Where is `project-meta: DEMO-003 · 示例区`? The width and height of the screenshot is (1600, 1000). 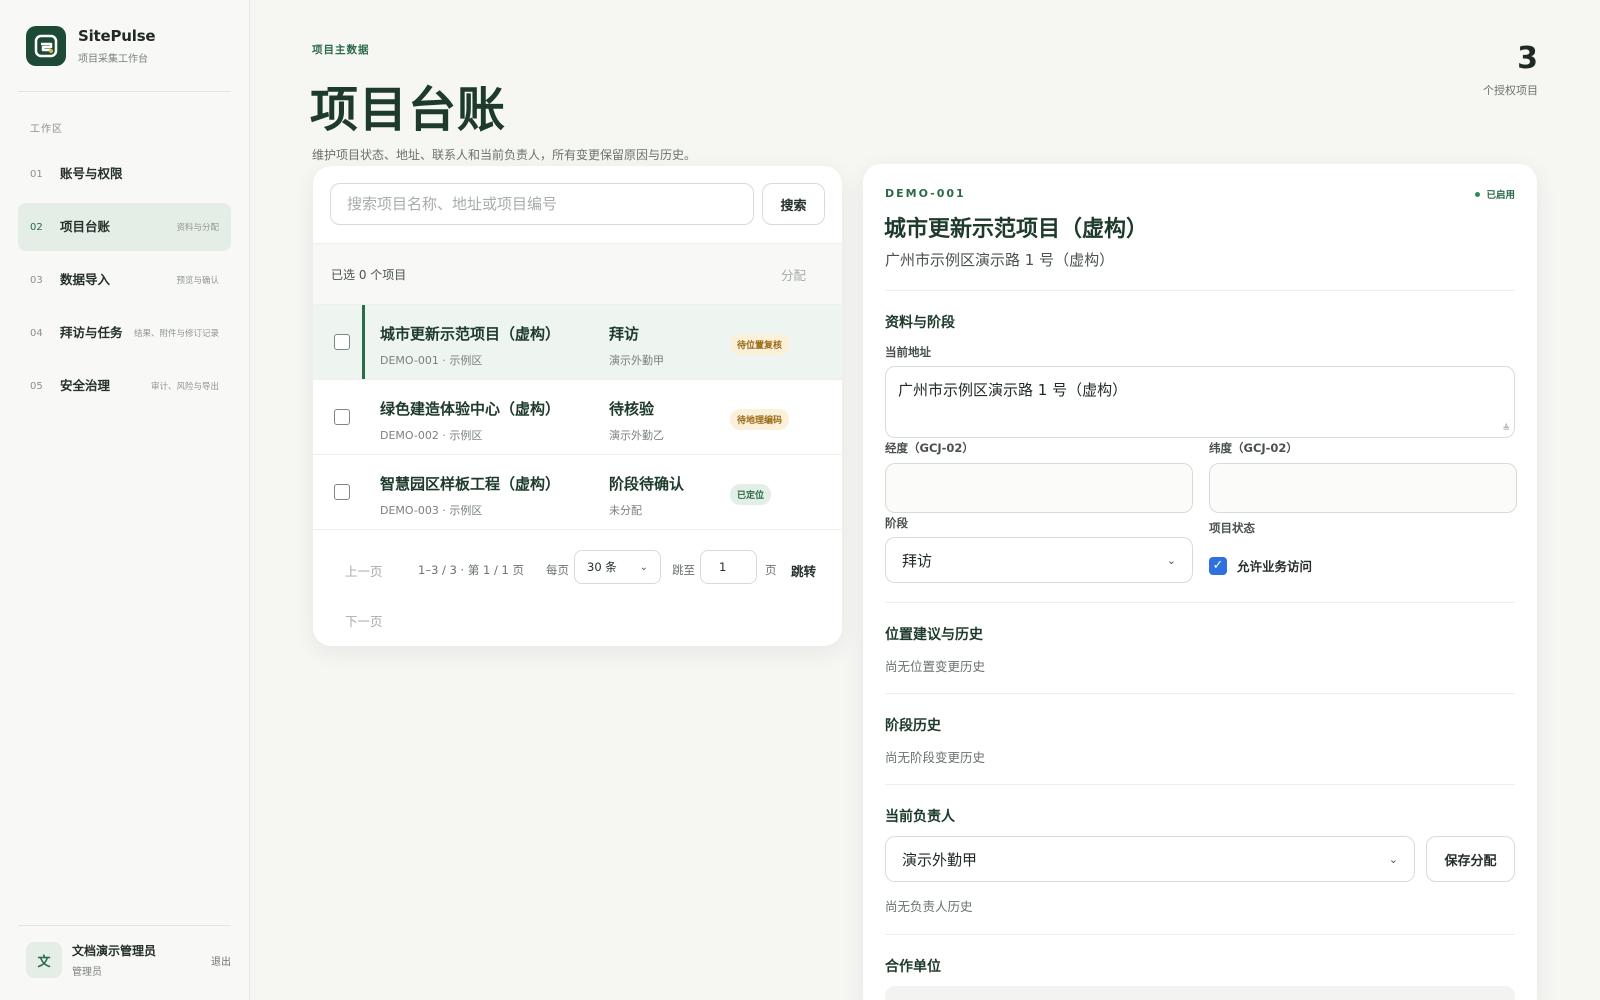
project-meta: DEMO-003 · 示例区 is located at coordinates (431, 510).